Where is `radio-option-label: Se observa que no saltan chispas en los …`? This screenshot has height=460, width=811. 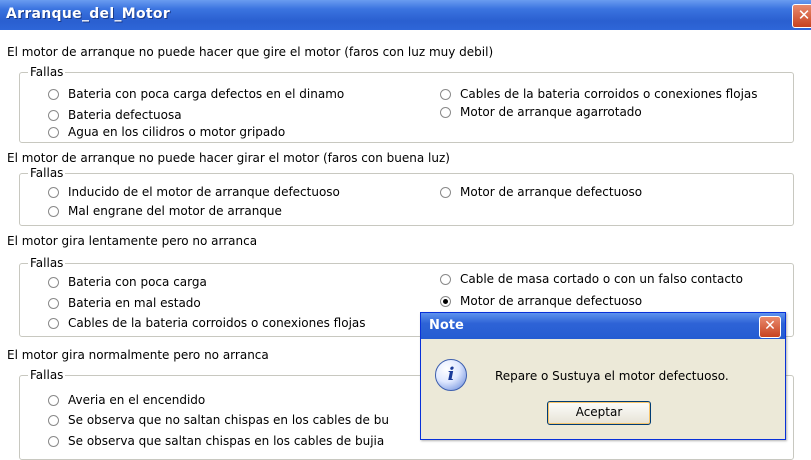
radio-option-label: Se observa que no saltan chispas en los … is located at coordinates (228, 420).